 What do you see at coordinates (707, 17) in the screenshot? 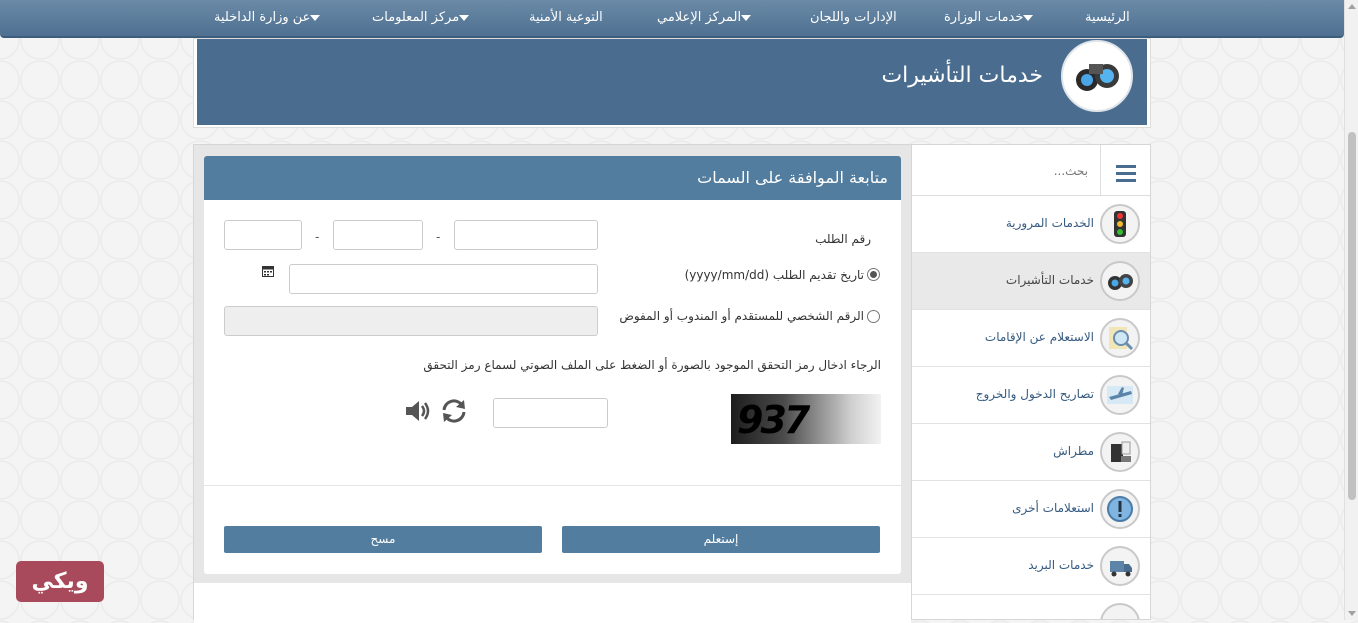
I see `nav-media-center: المركز الإعلامي` at bounding box center [707, 17].